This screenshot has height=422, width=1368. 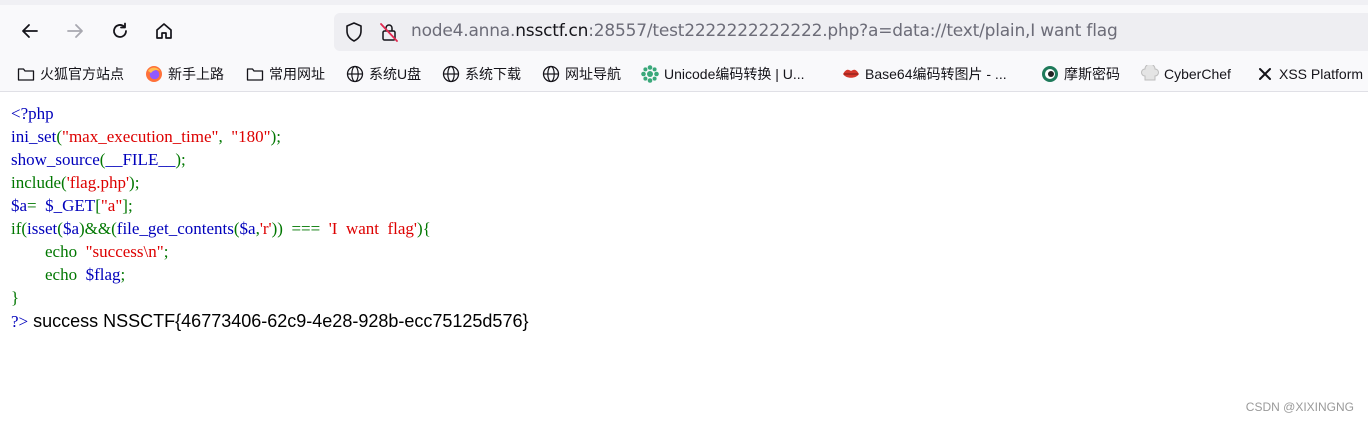 I want to click on reload-icon, so click(x=120, y=30).